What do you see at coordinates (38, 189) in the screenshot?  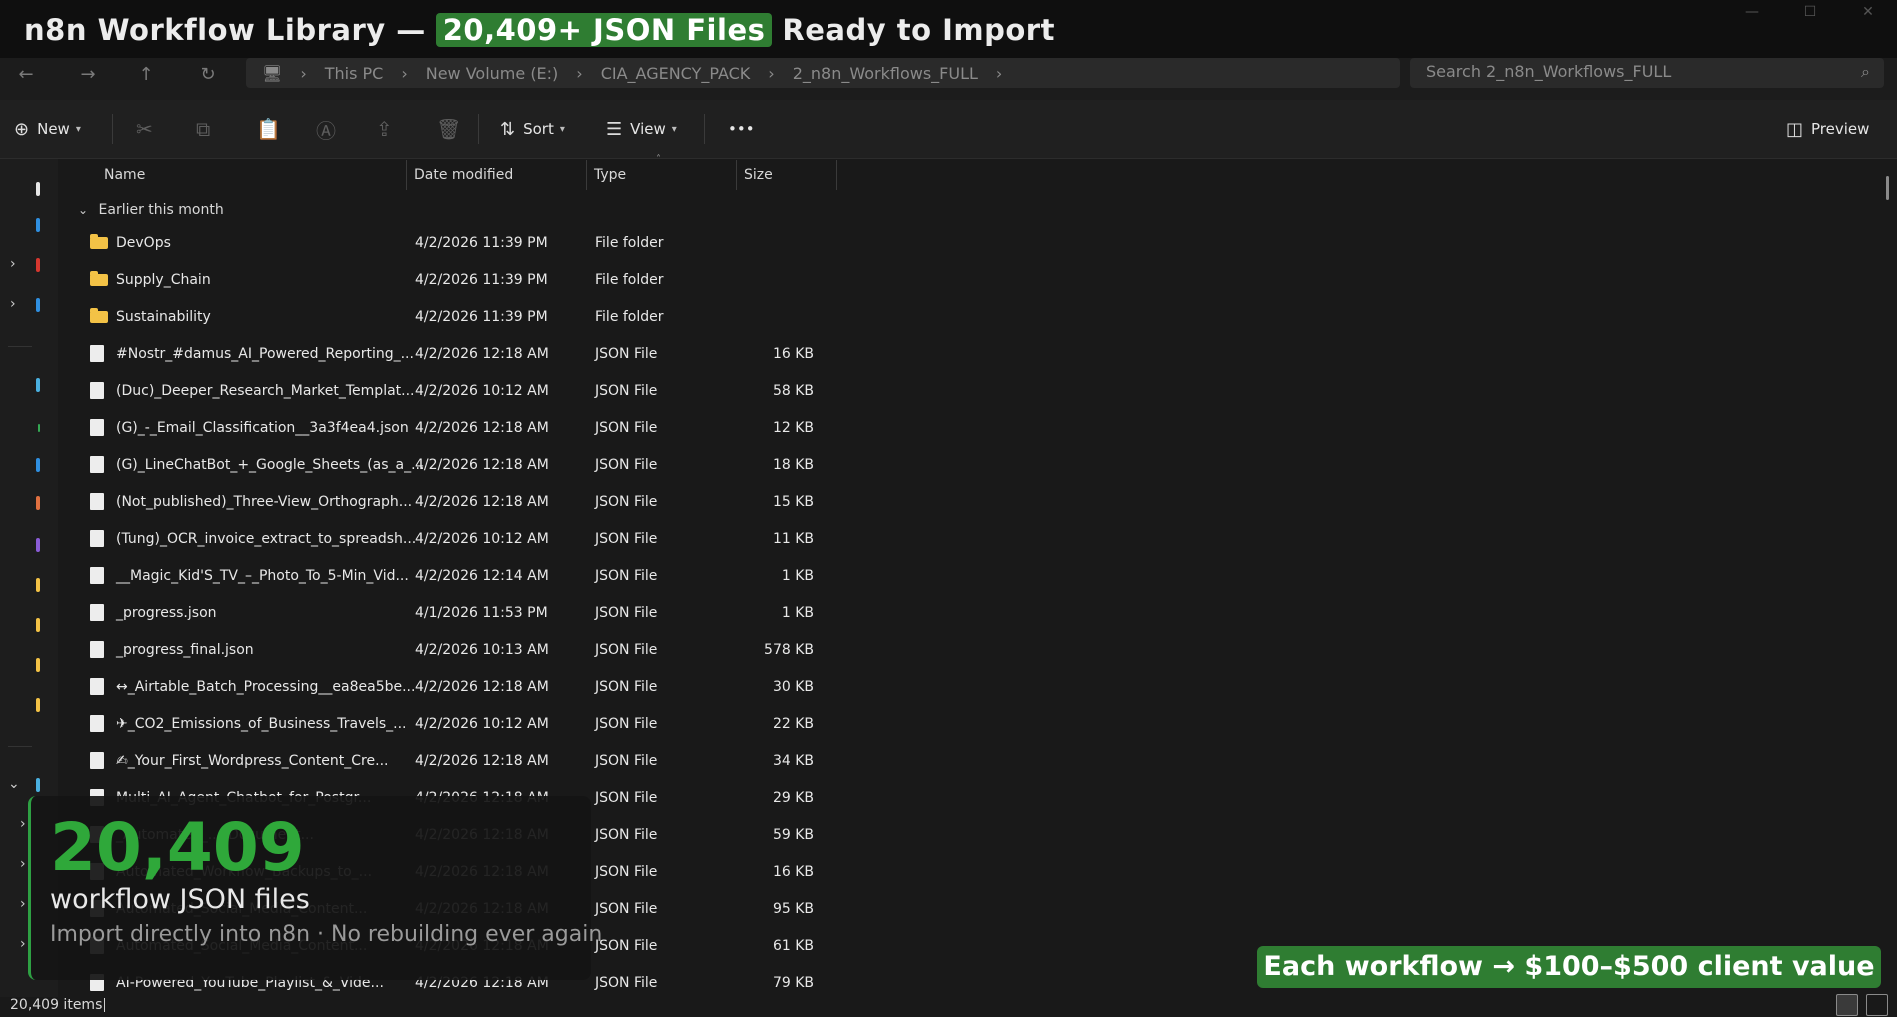 I see `quick-access-icon` at bounding box center [38, 189].